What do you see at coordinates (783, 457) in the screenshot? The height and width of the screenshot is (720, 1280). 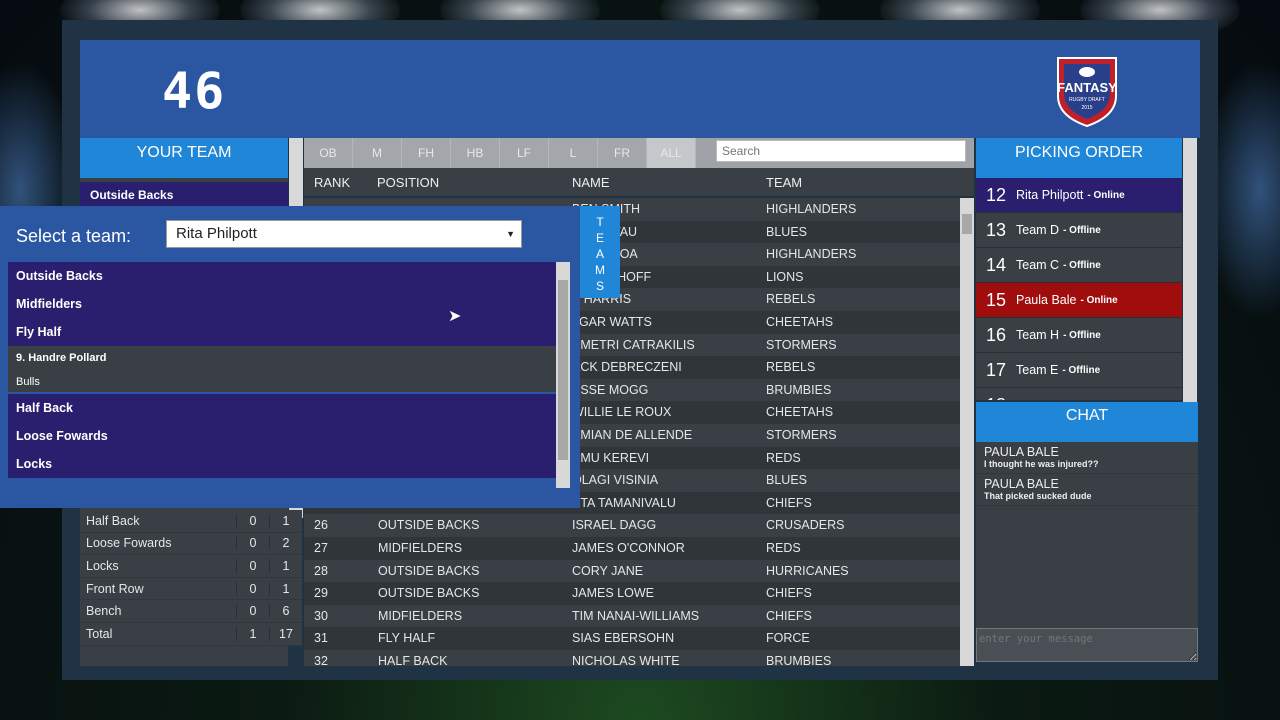 I see `cell-team: REDS` at bounding box center [783, 457].